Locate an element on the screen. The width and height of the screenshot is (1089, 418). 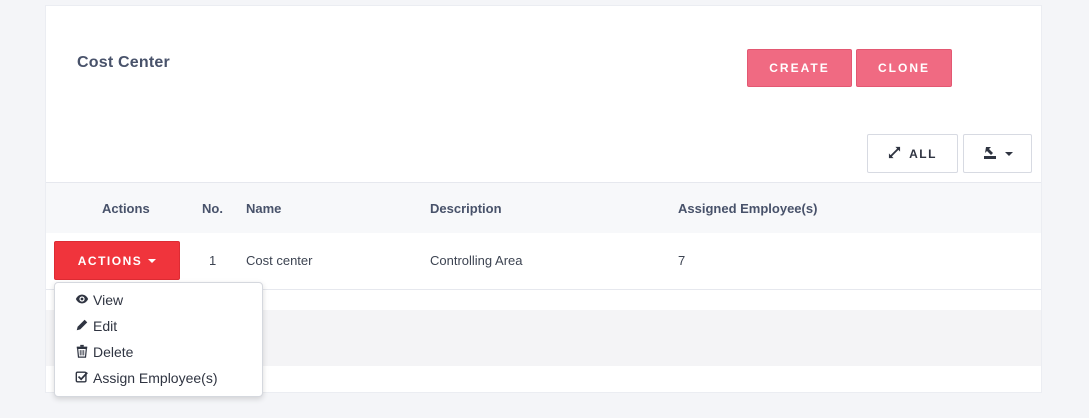
menu-item-label: Delete is located at coordinates (113, 352).